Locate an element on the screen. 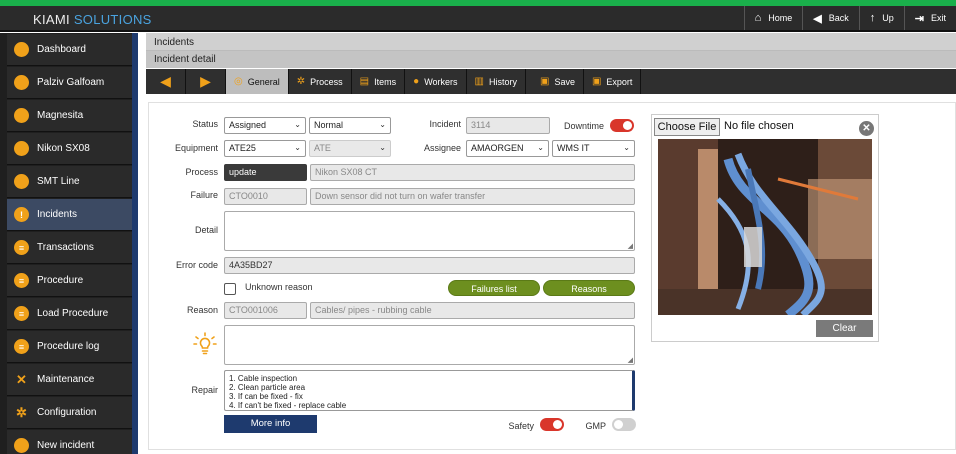 The width and height of the screenshot is (956, 454). up-button: ↑ Up is located at coordinates (881, 18).